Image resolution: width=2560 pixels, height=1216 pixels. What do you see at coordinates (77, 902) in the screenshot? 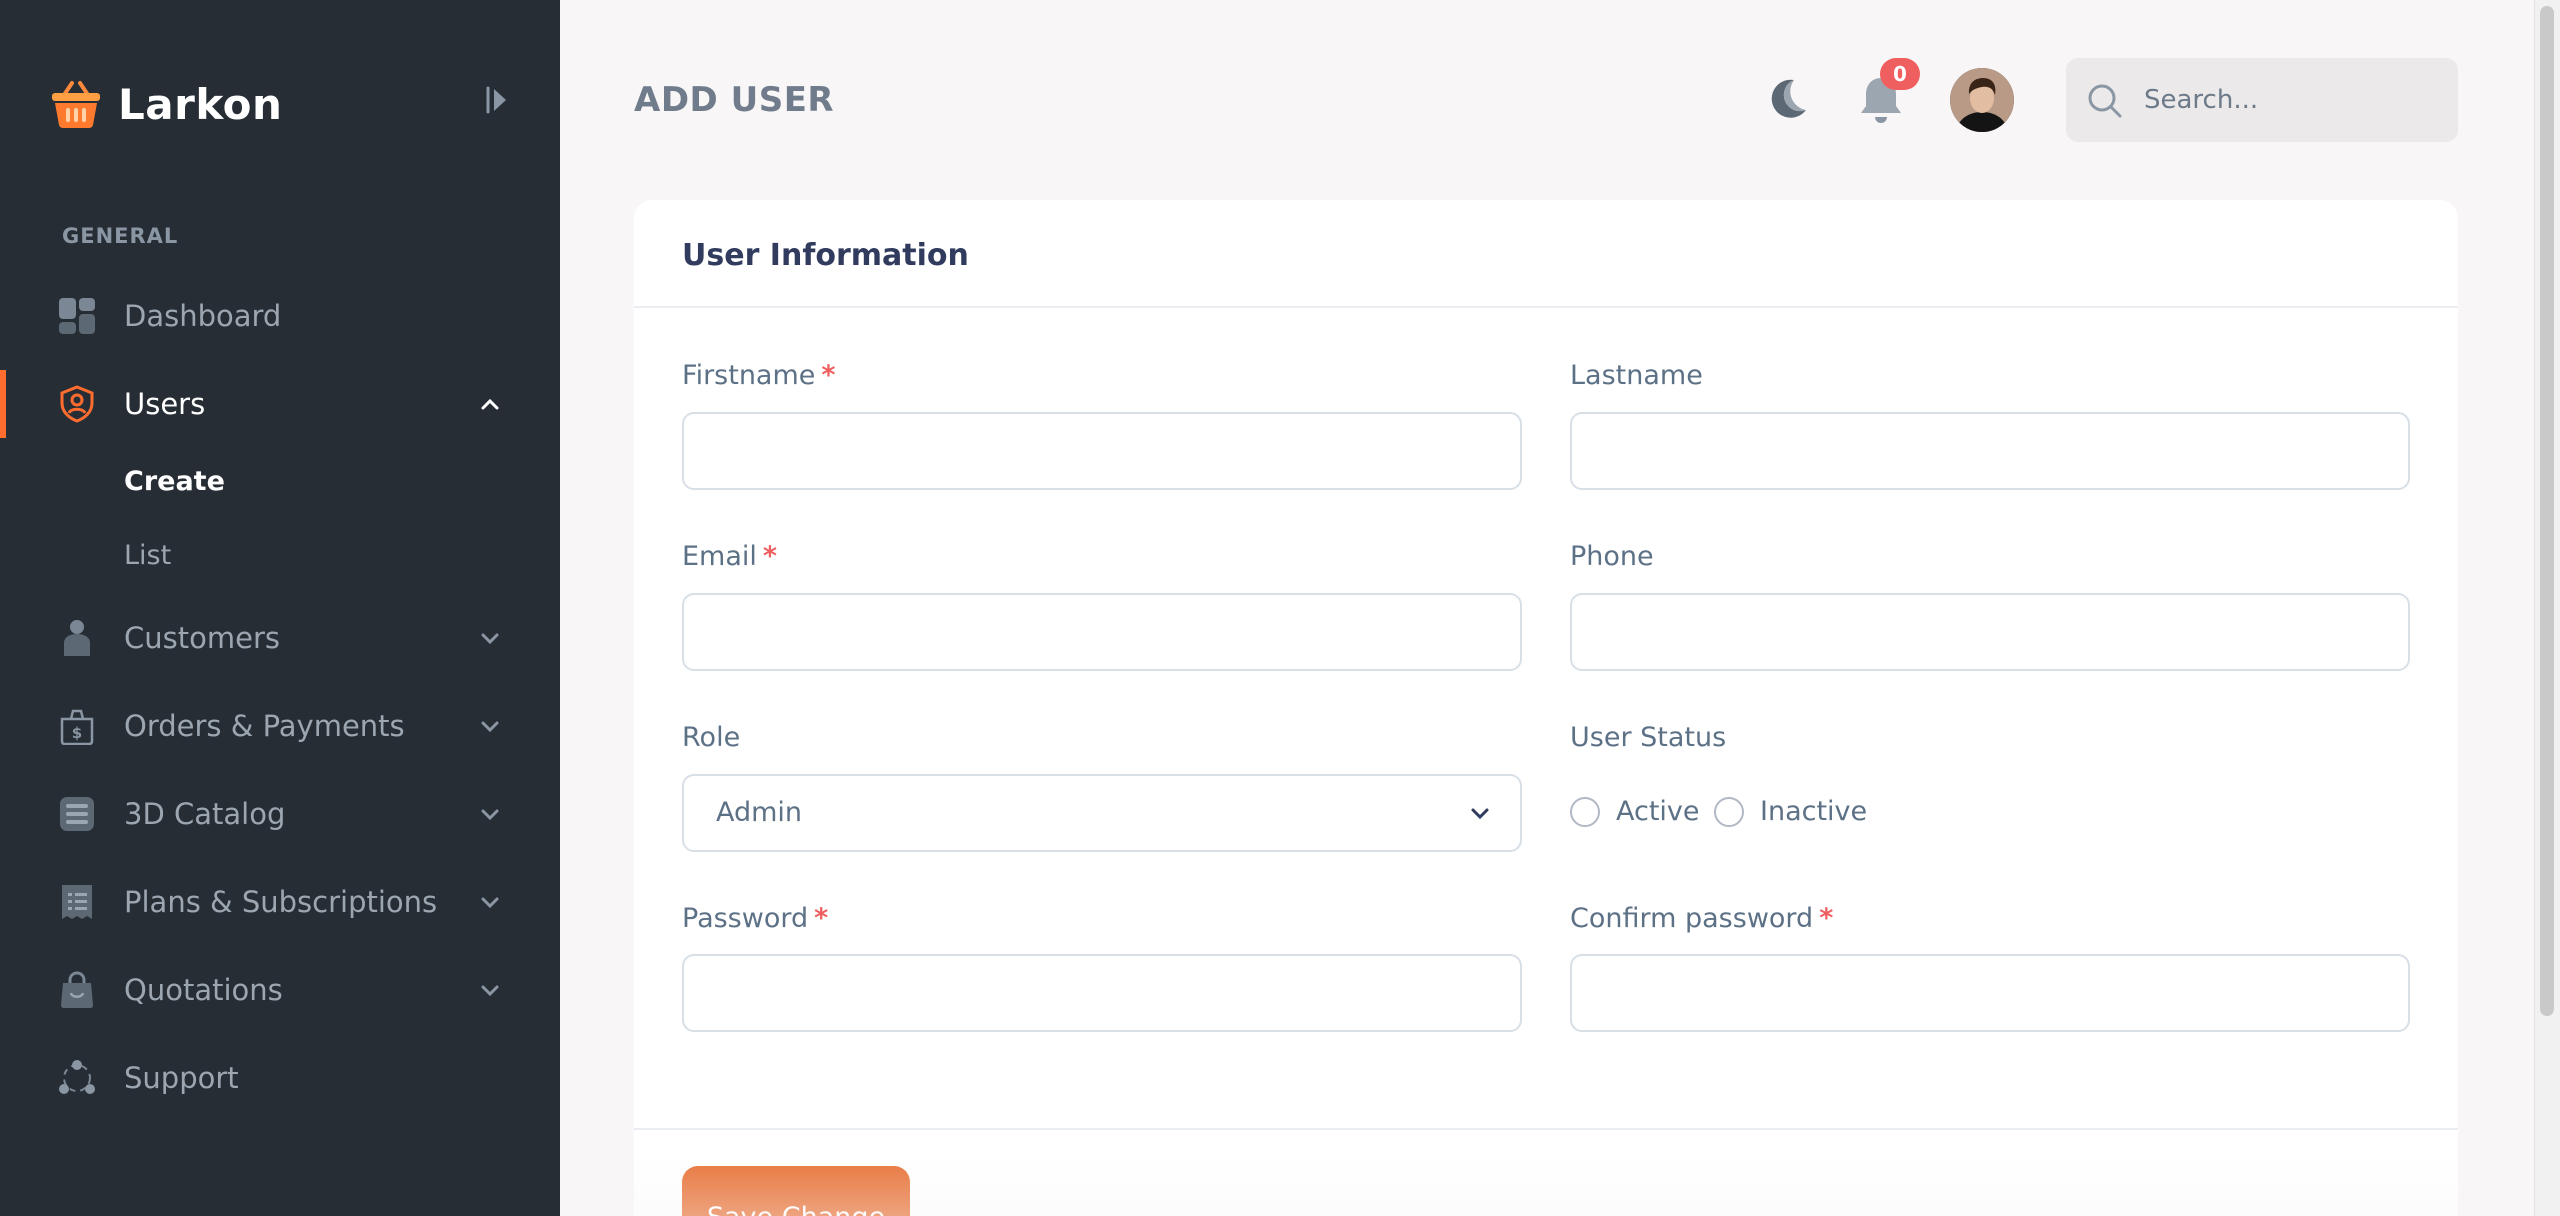
I see `receipt-icon` at bounding box center [77, 902].